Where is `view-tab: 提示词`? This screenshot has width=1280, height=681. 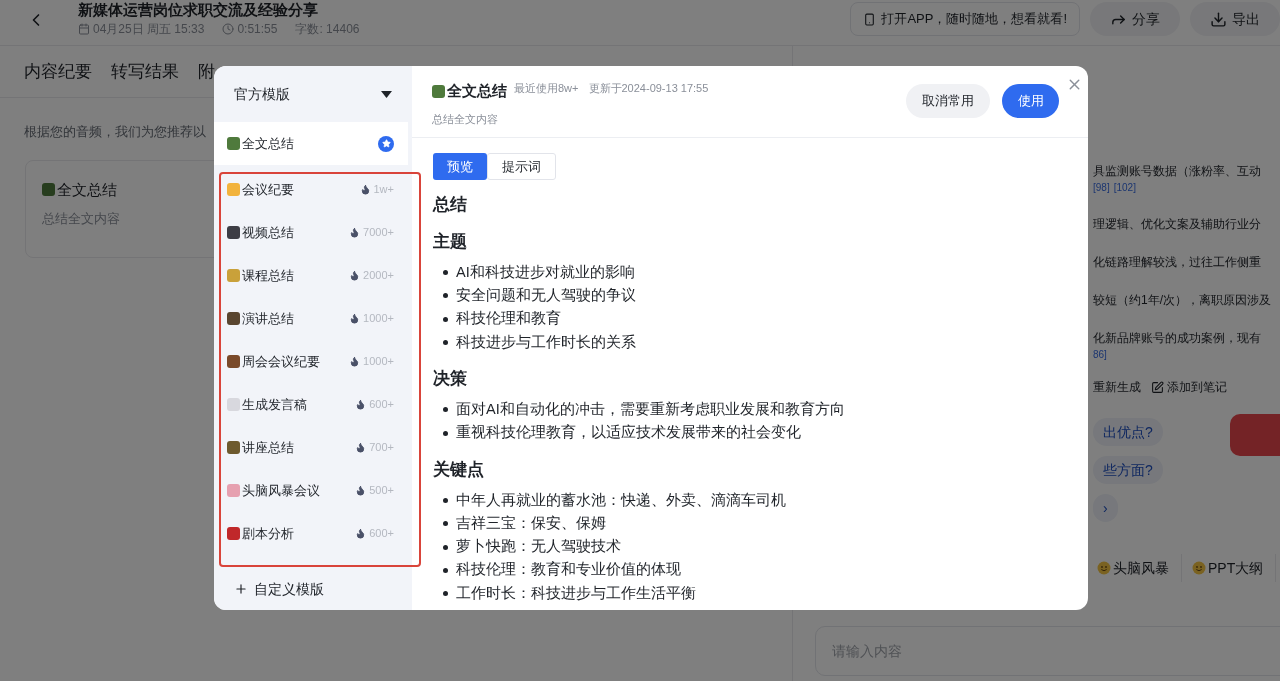
view-tab: 提示词 is located at coordinates (521, 166).